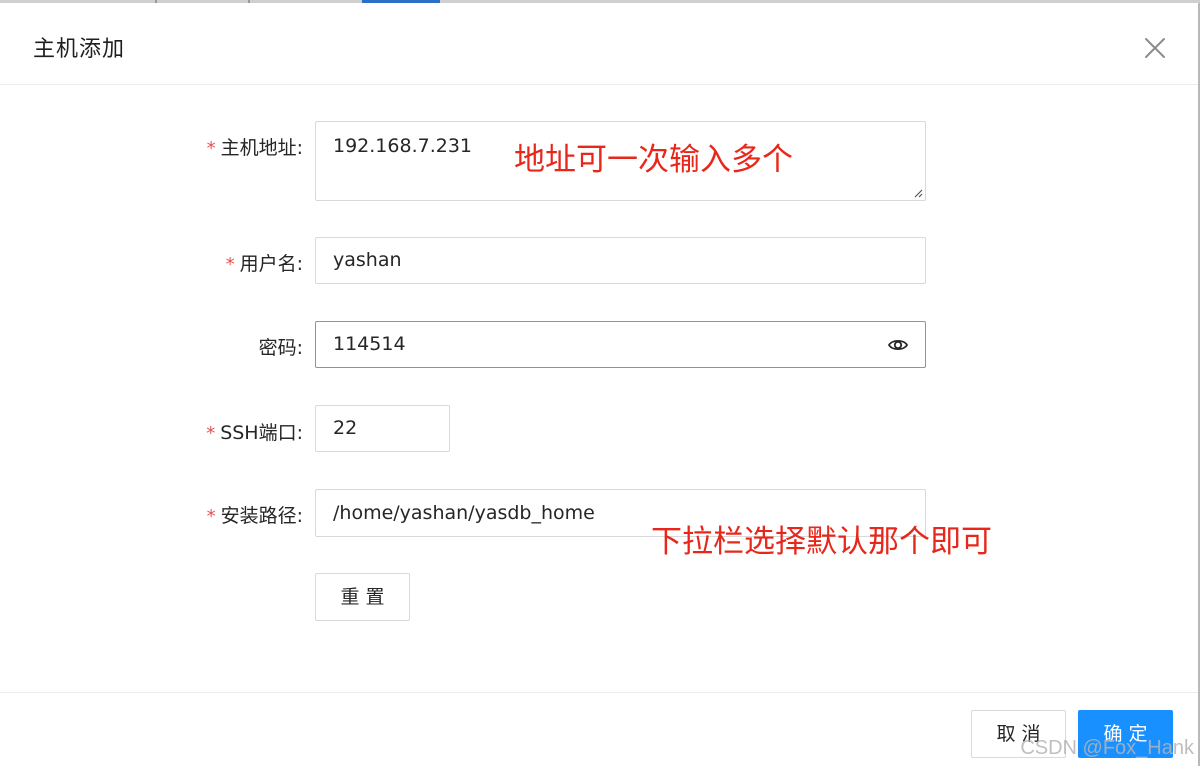 Image resolution: width=1200 pixels, height=766 pixels. I want to click on host-address-label: * 主机地址:, so click(213, 146).